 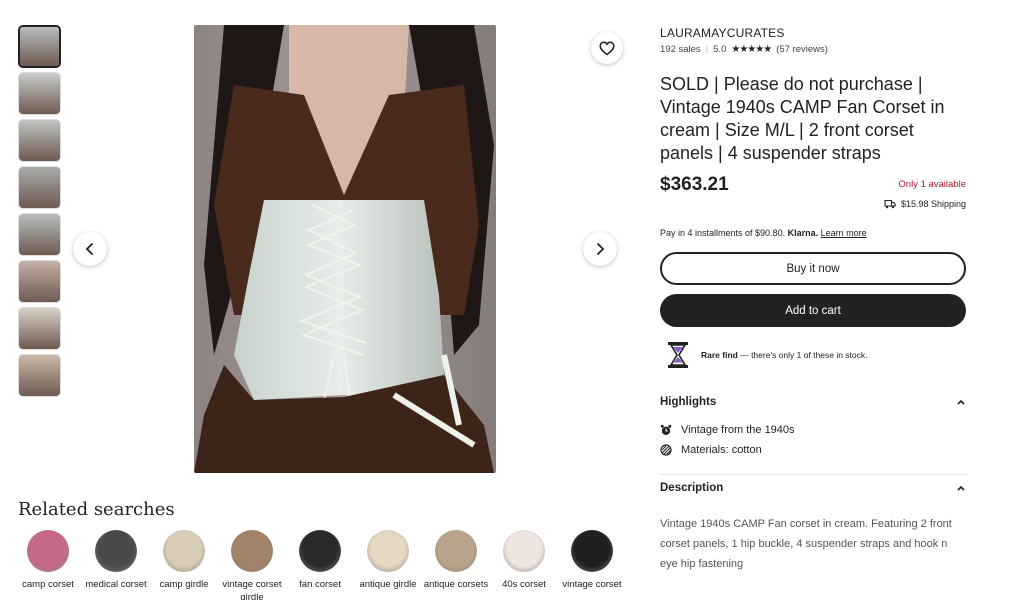 I want to click on buy-it-now-button: Buy it now, so click(x=813, y=268).